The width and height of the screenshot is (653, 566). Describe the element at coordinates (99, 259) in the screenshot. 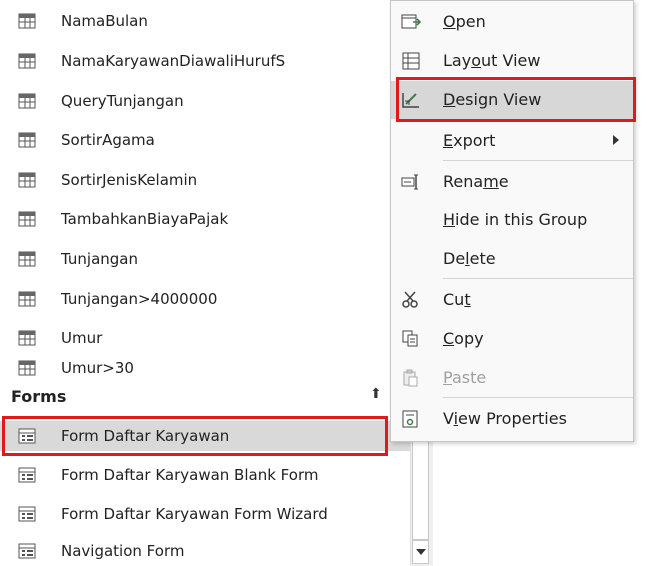

I see `nav-item-label: Tunjangan` at that location.